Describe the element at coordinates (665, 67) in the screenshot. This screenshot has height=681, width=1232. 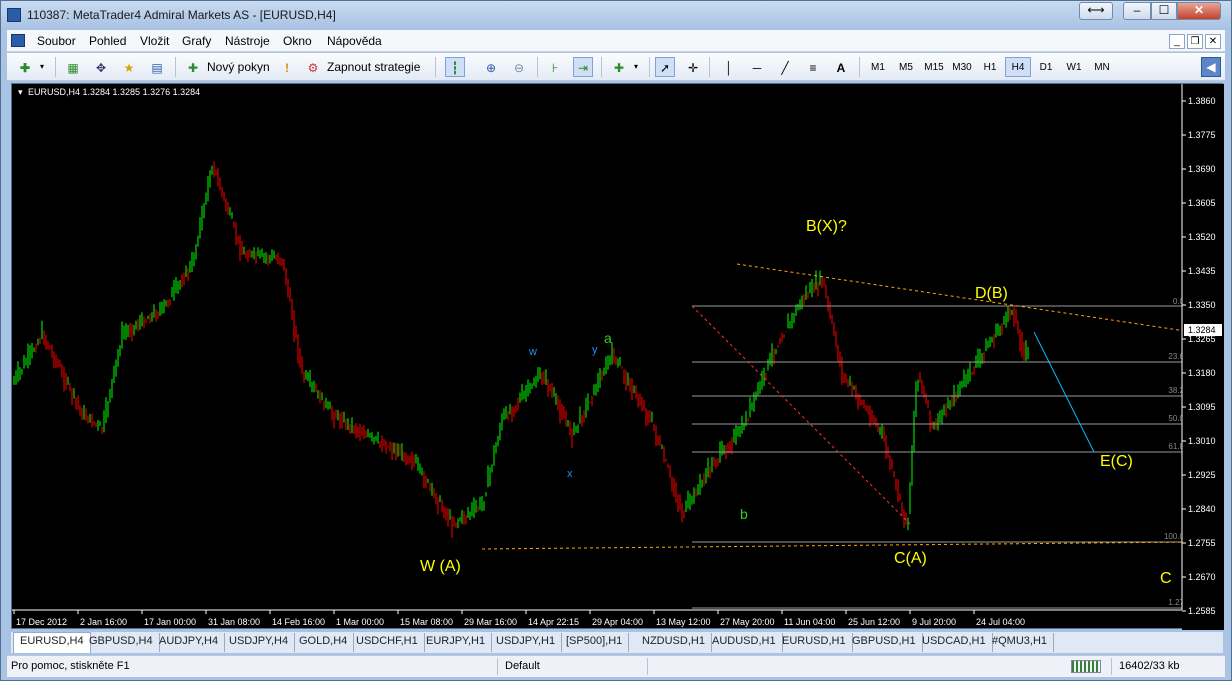
I see `cursor-icon: ➚` at that location.